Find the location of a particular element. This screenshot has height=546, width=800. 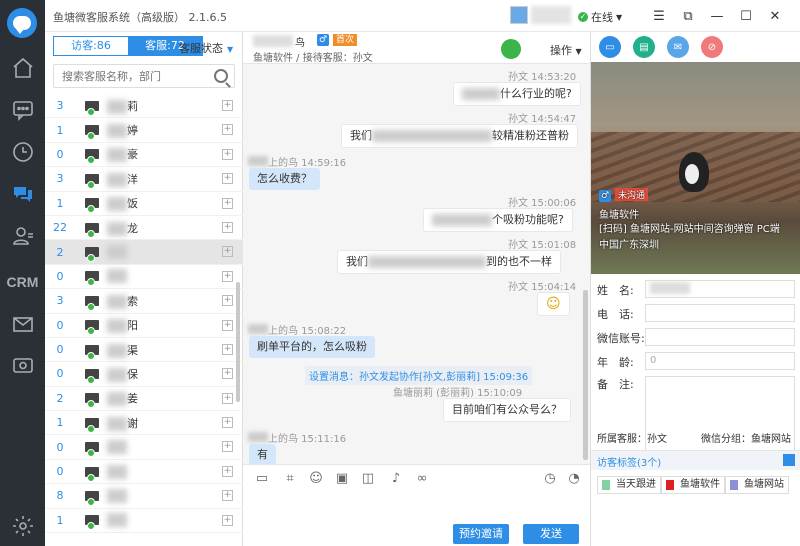

tag-chip: 鱼塘软件 is located at coordinates (693, 485).